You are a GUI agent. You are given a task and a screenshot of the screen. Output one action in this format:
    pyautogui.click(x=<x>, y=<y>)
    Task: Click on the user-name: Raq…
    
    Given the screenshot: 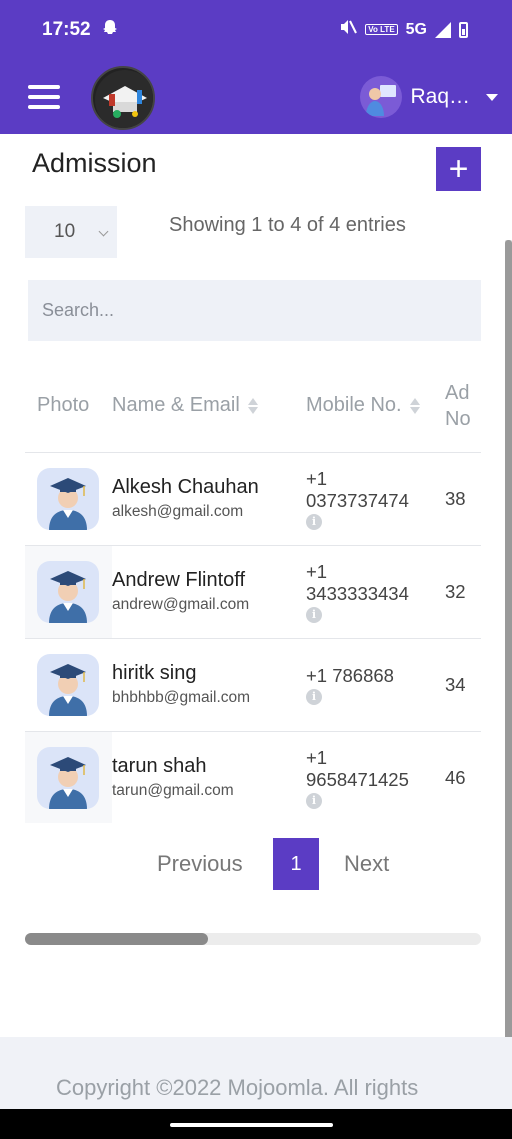 What is the action you would take?
    pyautogui.click(x=440, y=96)
    